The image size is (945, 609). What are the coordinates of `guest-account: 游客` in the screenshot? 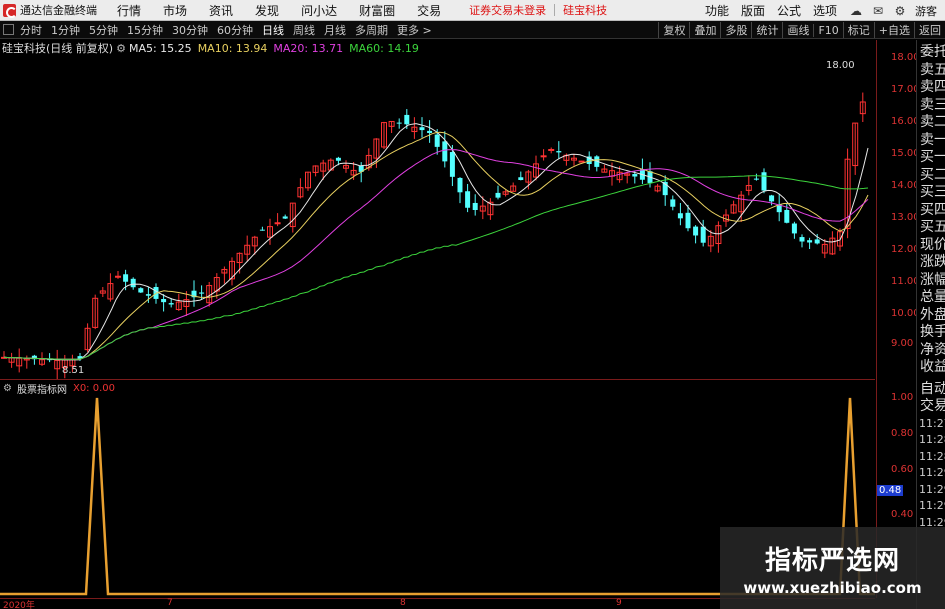 It's located at (926, 11).